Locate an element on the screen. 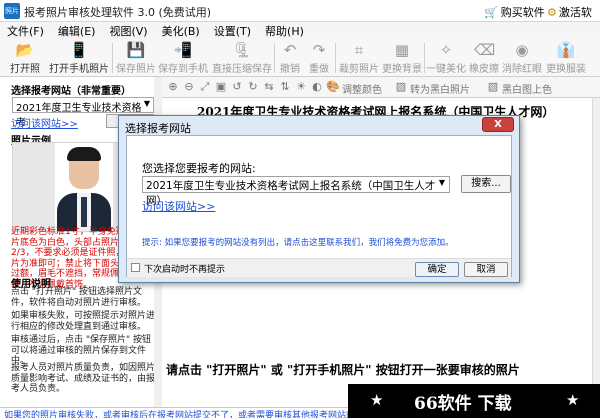  save-icon: 💾 is located at coordinates (136, 50).